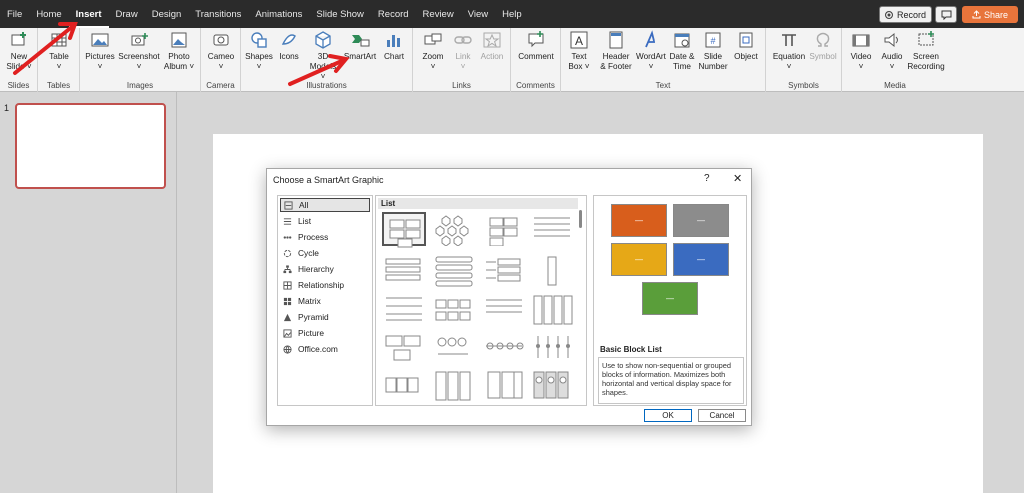  What do you see at coordinates (651, 51) in the screenshot?
I see `wordart-button: WordArt ˅` at bounding box center [651, 51].